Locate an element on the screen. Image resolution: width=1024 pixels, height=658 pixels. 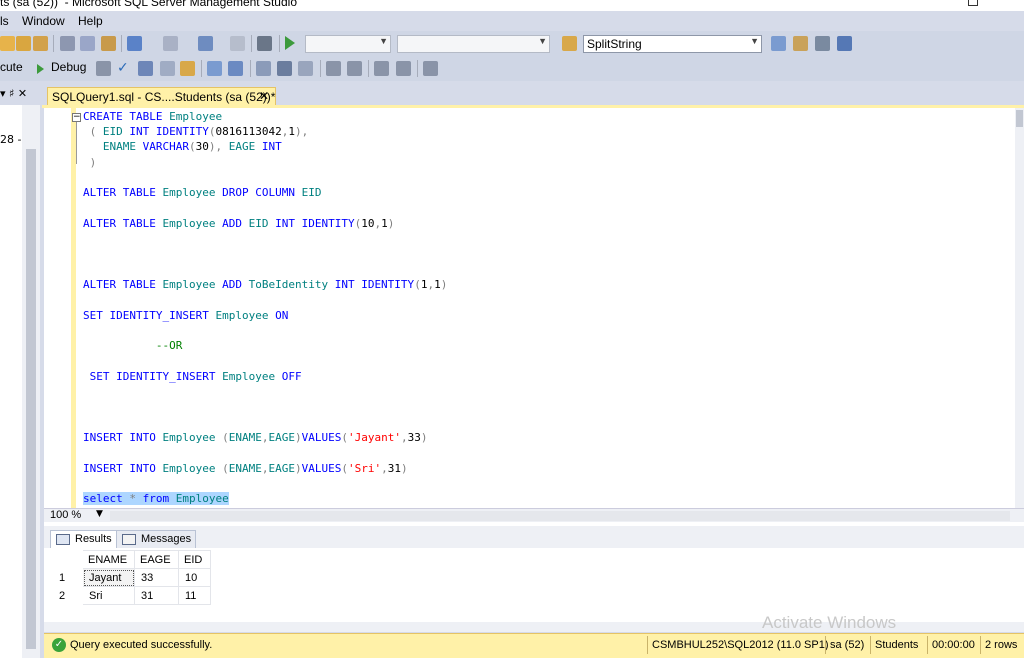
execute-button: cute is located at coordinates (11, 67).